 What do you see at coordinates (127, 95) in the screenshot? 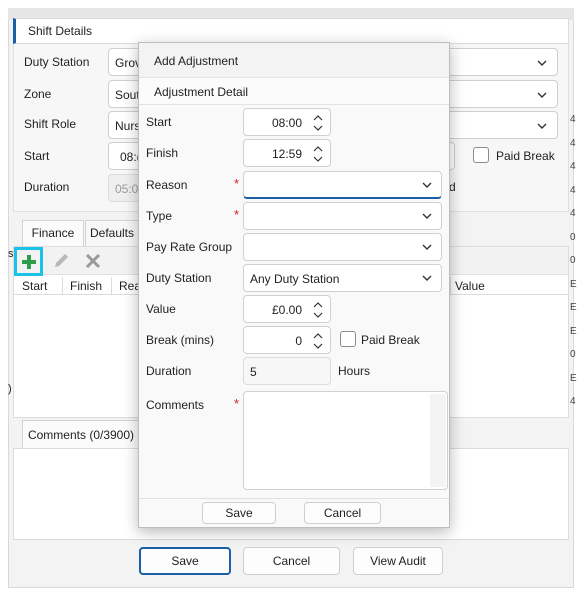
I see `bg-zone-value: Sout` at bounding box center [127, 95].